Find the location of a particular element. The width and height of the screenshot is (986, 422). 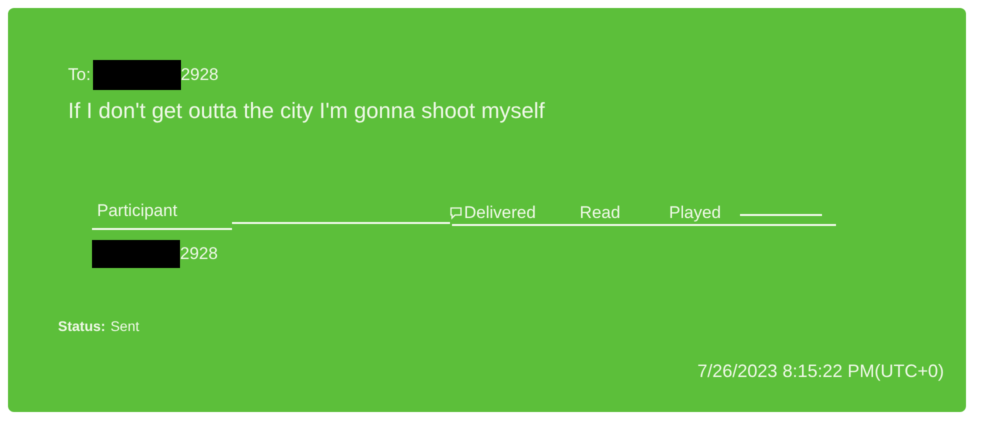

column-header: Delivered is located at coordinates (500, 213).